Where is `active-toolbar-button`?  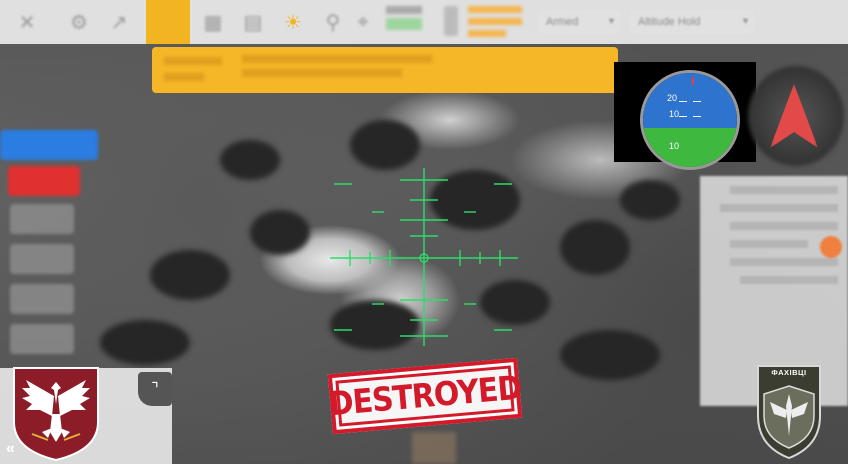
active-toolbar-button is located at coordinates (168, 22).